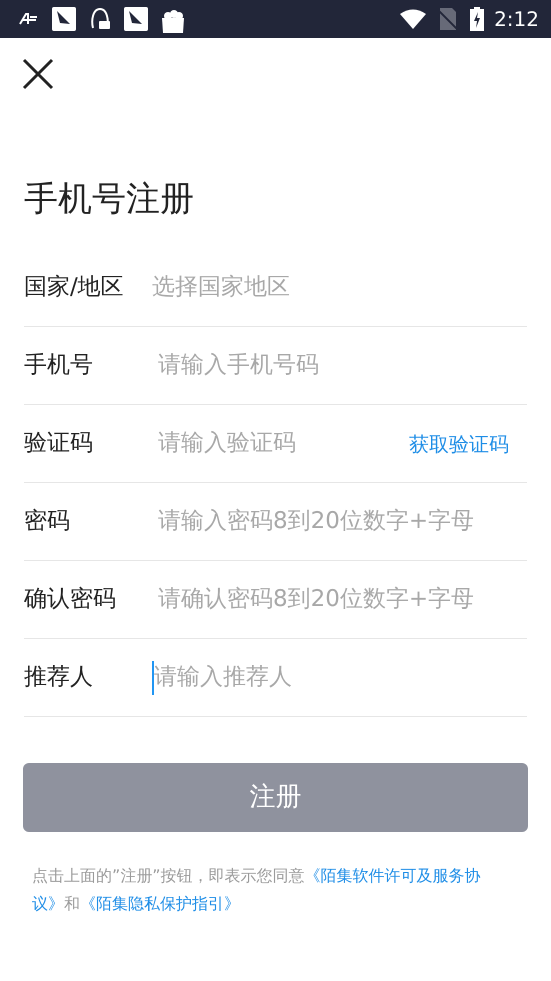  Describe the element at coordinates (70, 599) in the screenshot. I see `field-label: 确认密码` at that location.